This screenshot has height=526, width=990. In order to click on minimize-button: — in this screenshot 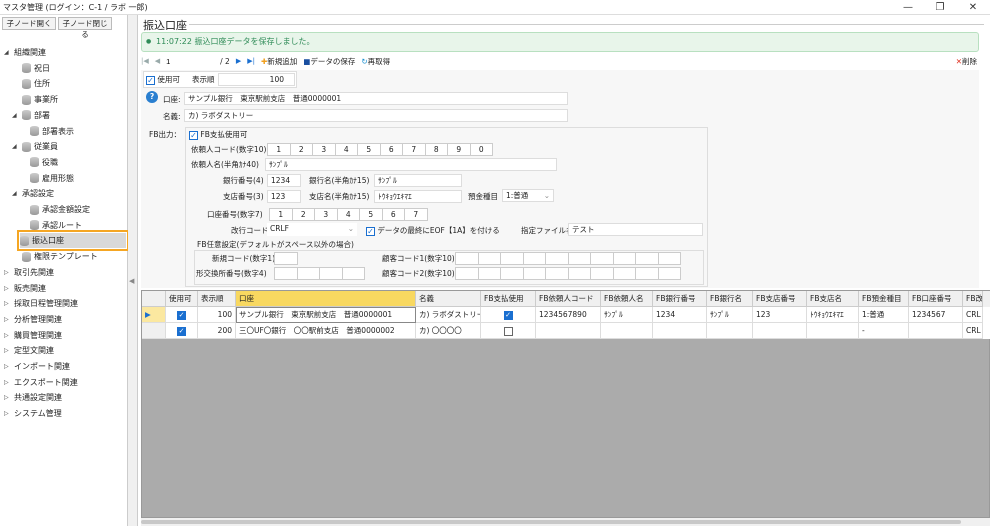, I will do `click(908, 7)`.